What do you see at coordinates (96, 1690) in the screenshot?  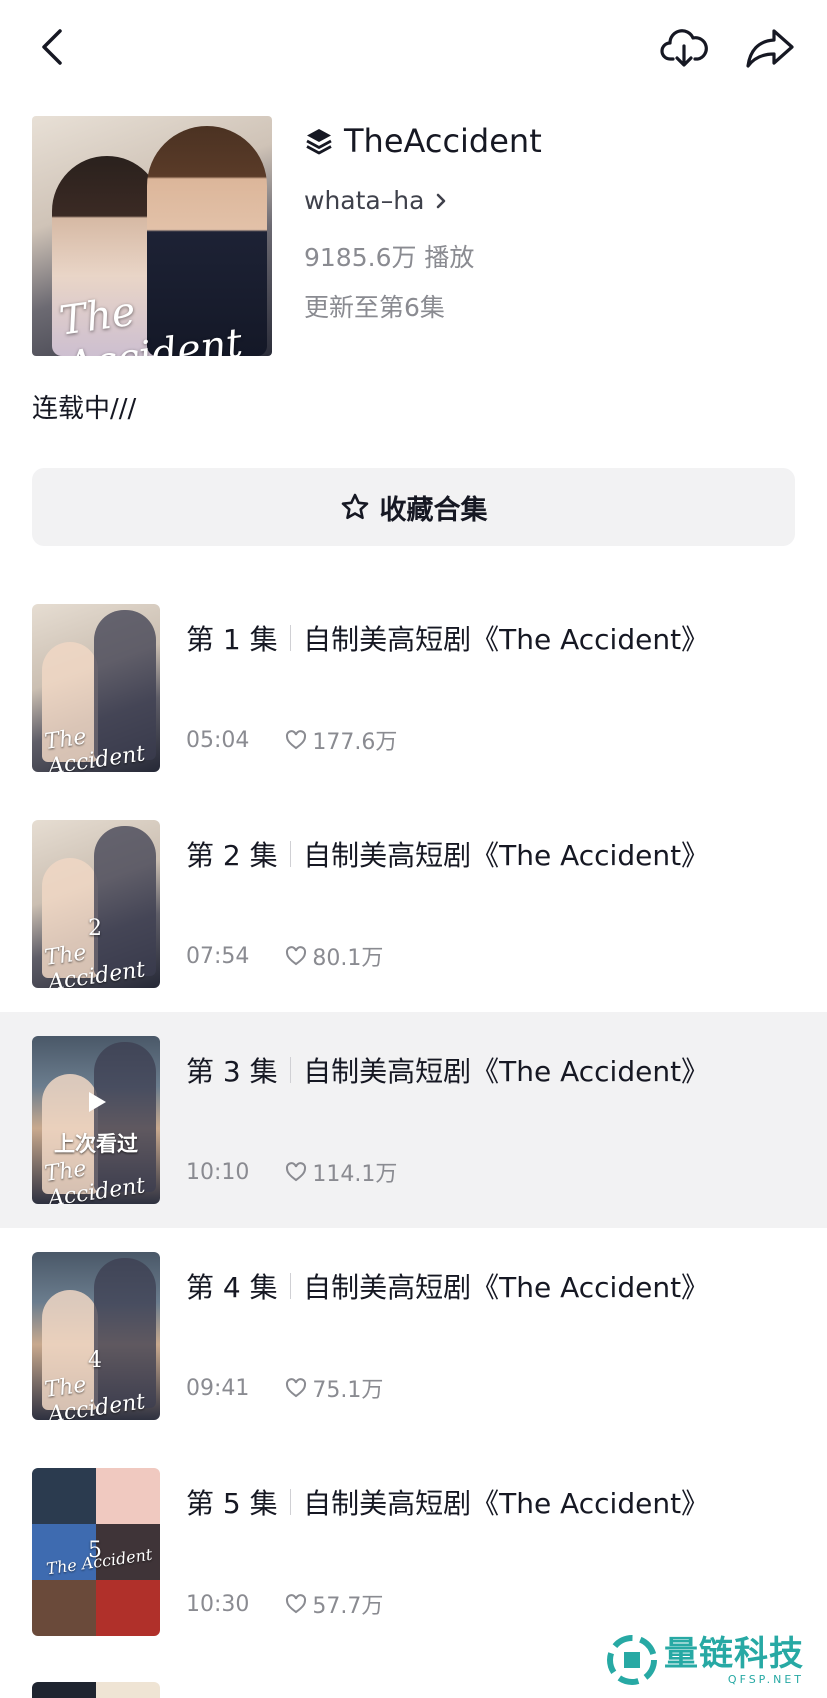 I see `episode-thumbnail-partial` at bounding box center [96, 1690].